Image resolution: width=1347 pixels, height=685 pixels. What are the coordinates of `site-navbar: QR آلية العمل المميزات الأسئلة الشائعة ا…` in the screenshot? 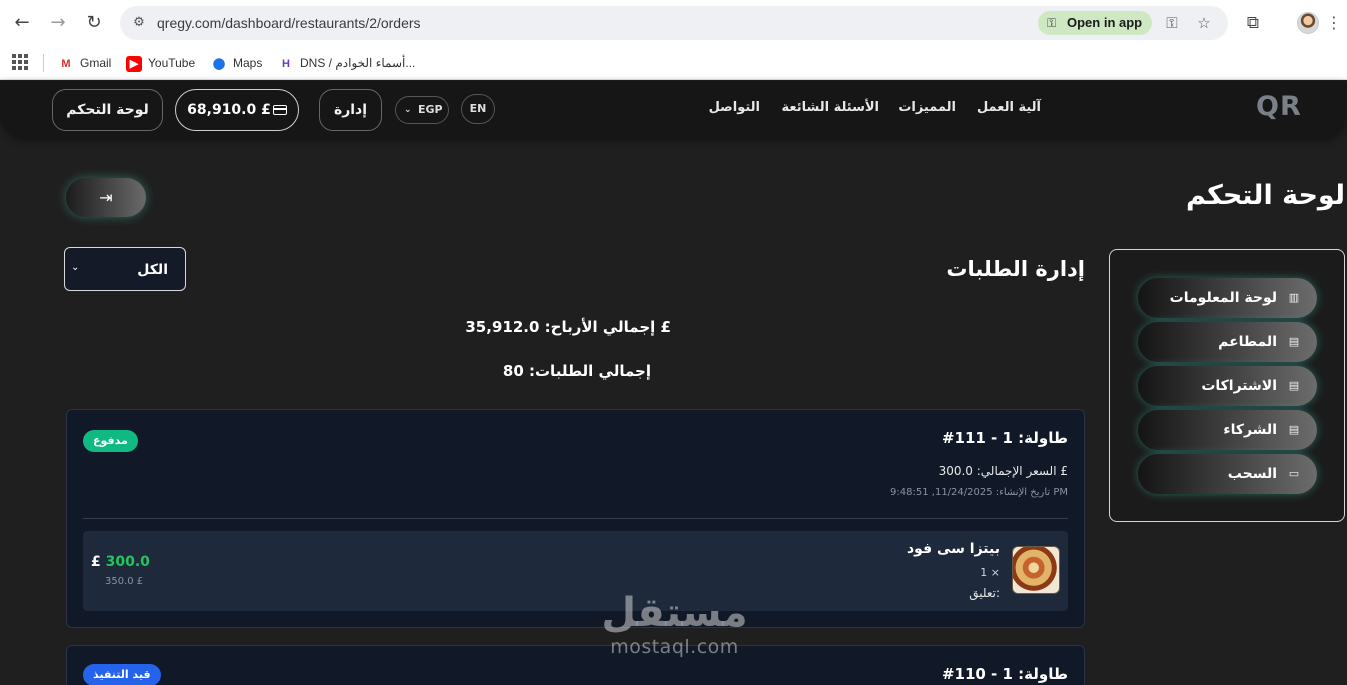 It's located at (673, 110).